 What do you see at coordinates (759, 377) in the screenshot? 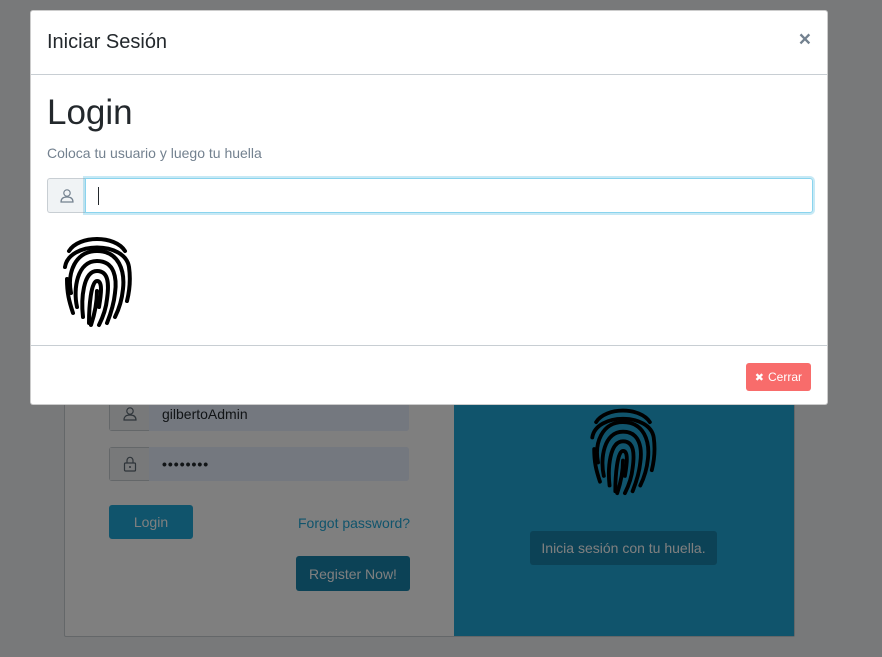
I see `close-icon: ✖` at bounding box center [759, 377].